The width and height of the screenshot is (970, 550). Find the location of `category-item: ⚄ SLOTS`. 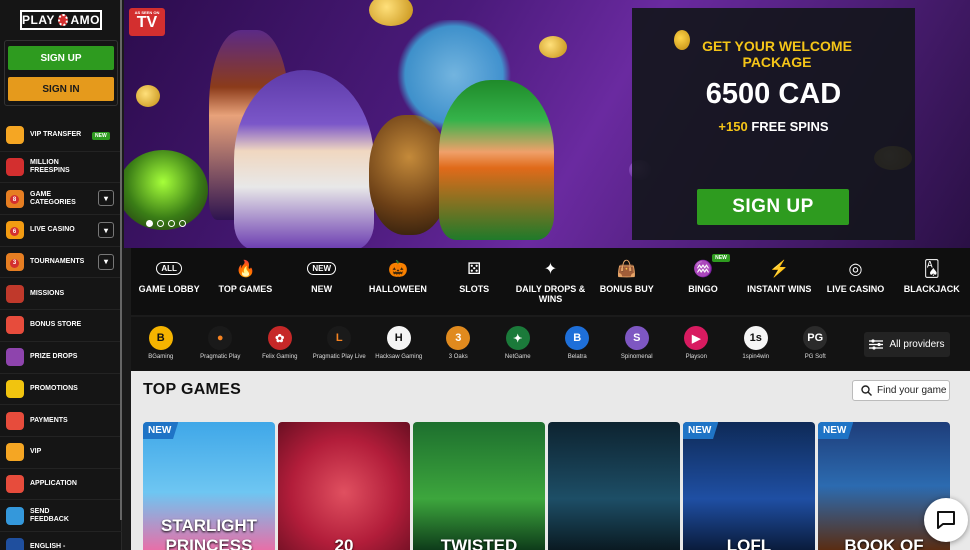

category-item: ⚄ SLOTS is located at coordinates (474, 281).